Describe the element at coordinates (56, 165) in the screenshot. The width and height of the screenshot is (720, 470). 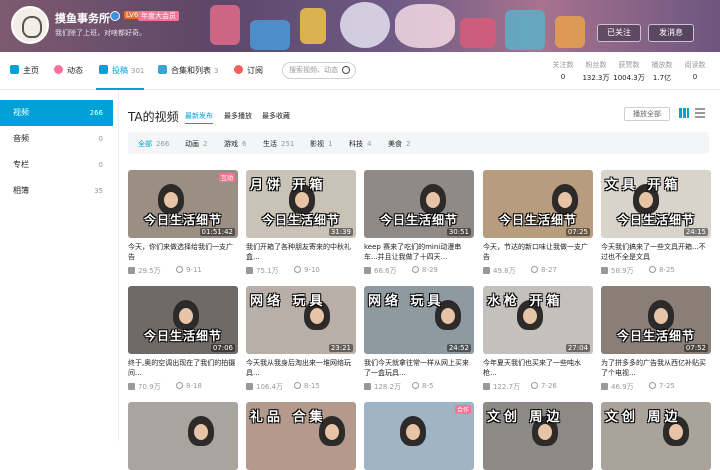
I see `sidebar-item-column: 专栏 0` at that location.